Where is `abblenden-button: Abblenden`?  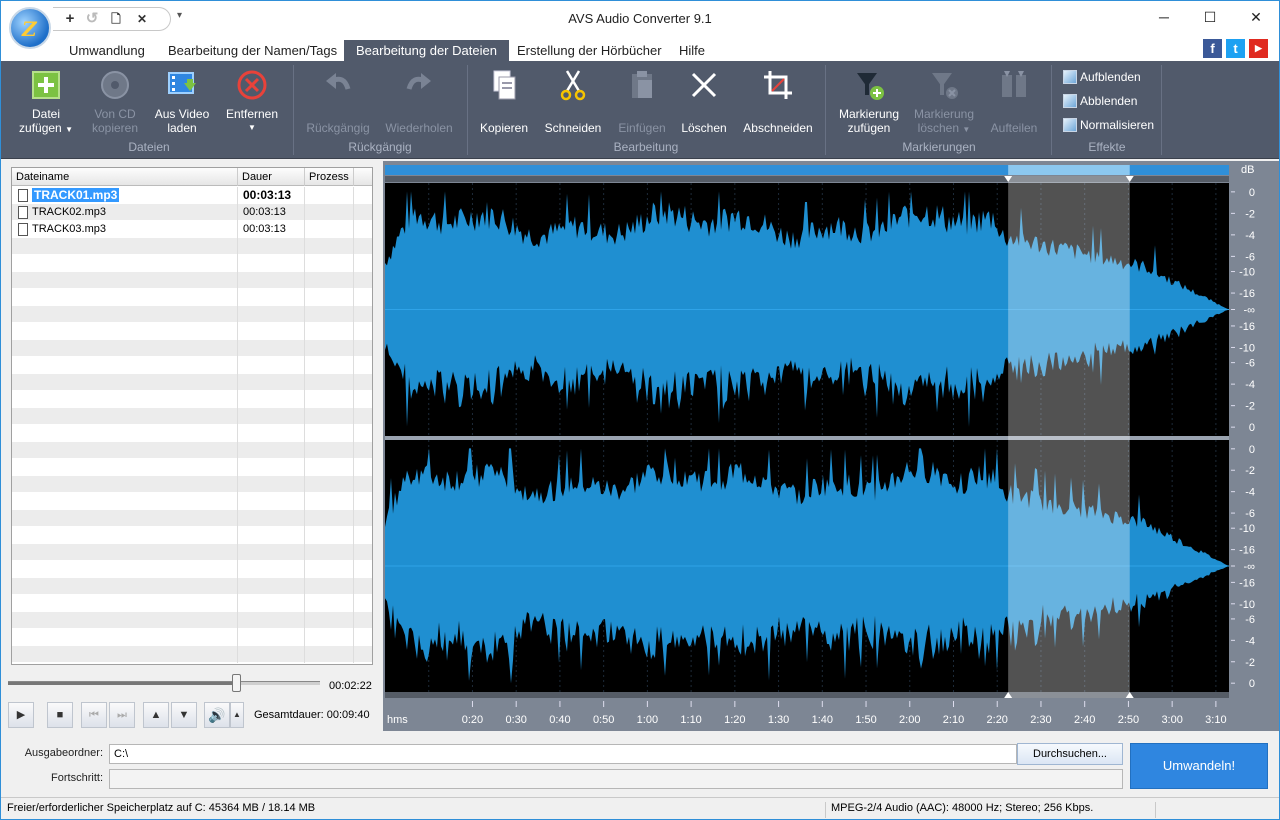 abblenden-button: Abblenden is located at coordinates (1100, 101).